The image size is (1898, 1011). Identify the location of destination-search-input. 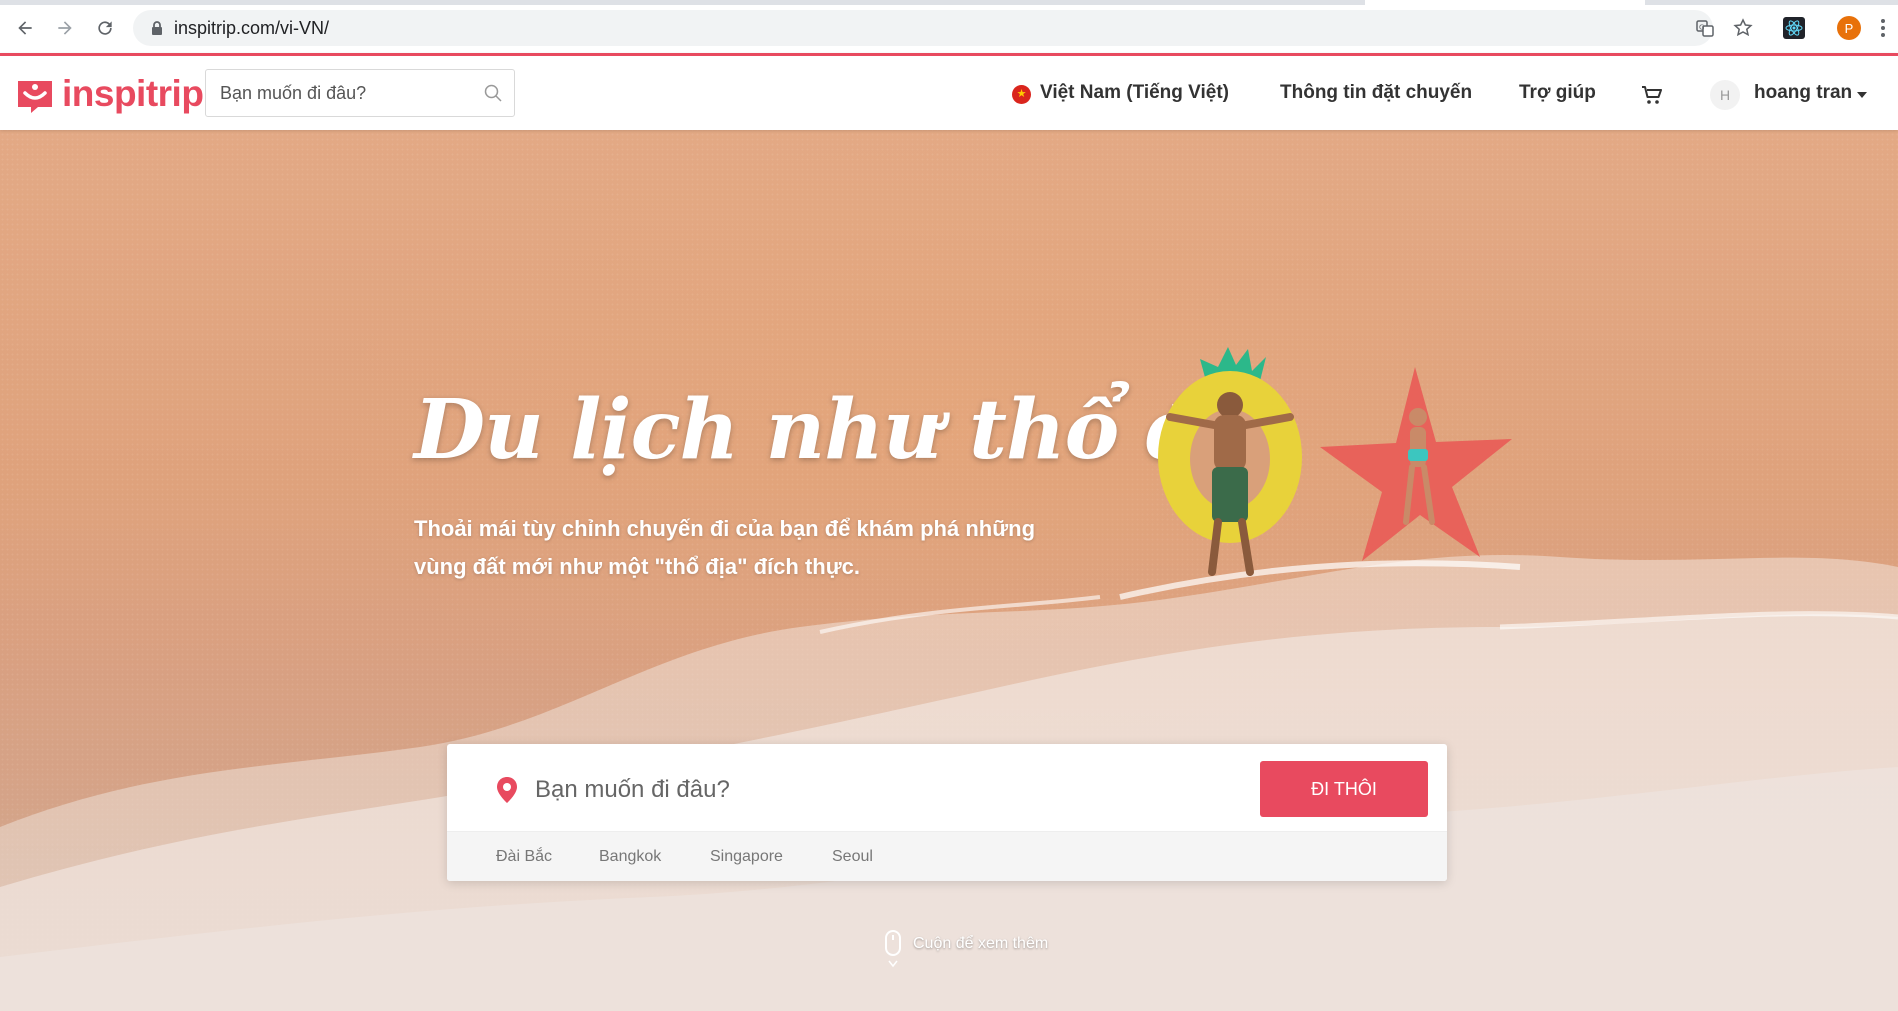
(855, 790).